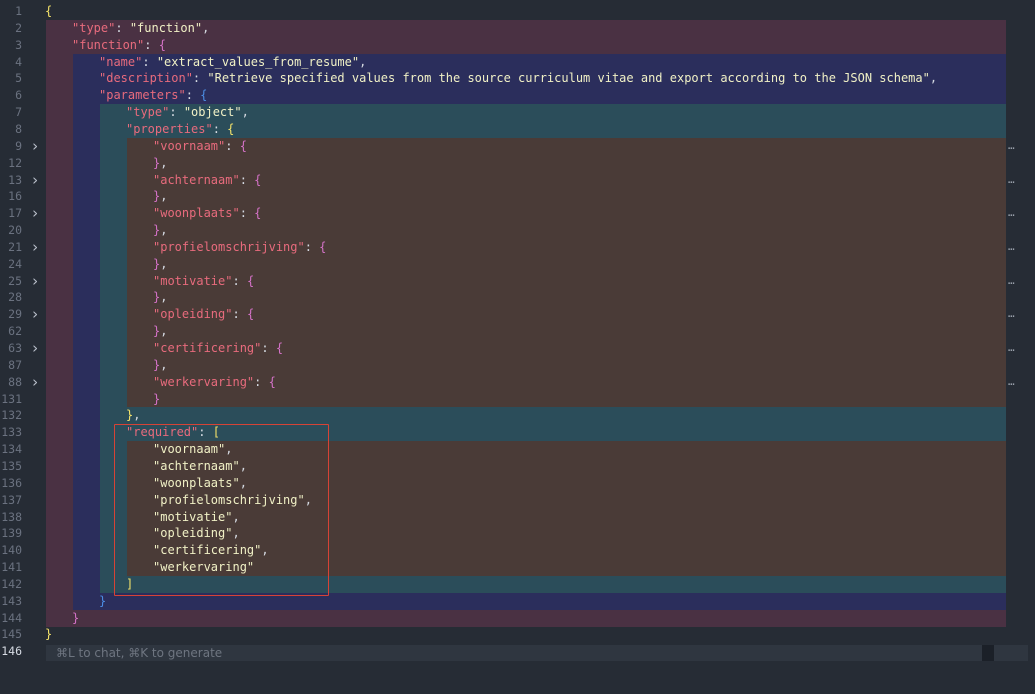  Describe the element at coordinates (11, 550) in the screenshot. I see `line-number: 140` at that location.